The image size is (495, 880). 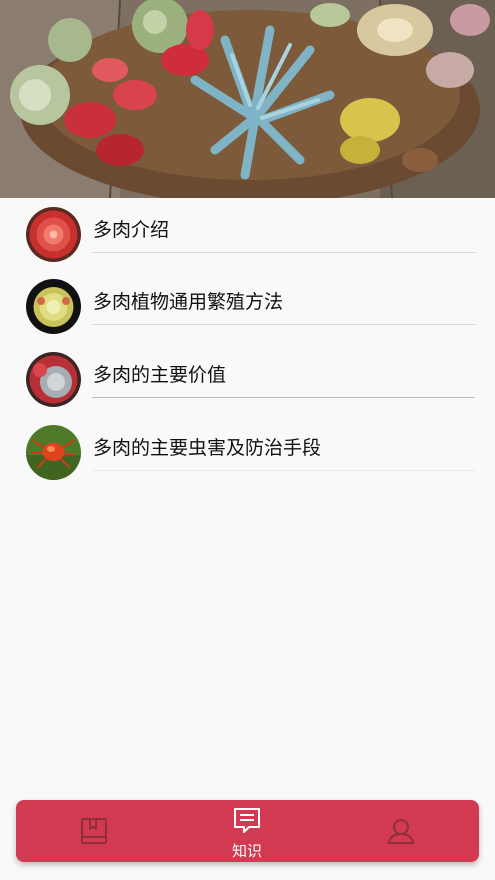 I want to click on red-spider-mite-thumbnail, so click(x=53, y=452).